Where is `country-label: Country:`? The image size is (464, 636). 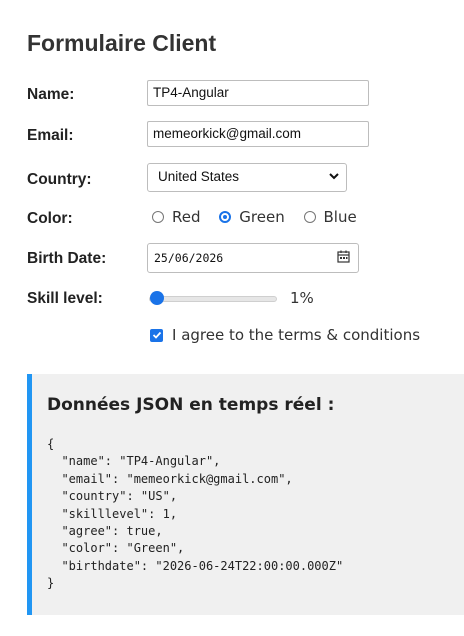
country-label: Country: is located at coordinates (59, 179).